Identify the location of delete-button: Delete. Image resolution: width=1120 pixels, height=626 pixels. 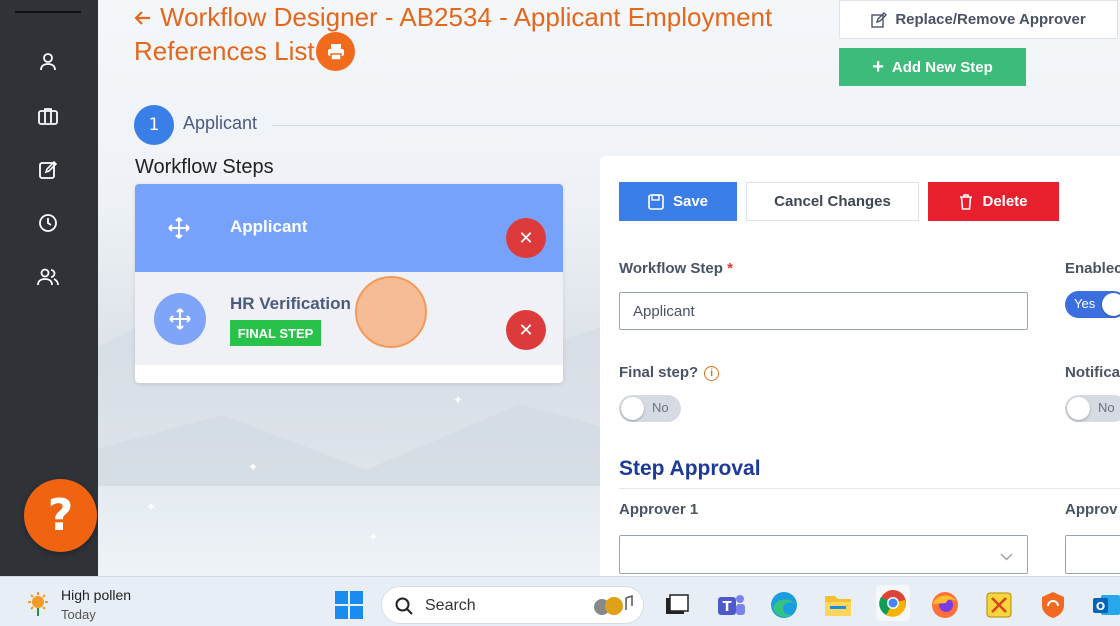
(993, 201).